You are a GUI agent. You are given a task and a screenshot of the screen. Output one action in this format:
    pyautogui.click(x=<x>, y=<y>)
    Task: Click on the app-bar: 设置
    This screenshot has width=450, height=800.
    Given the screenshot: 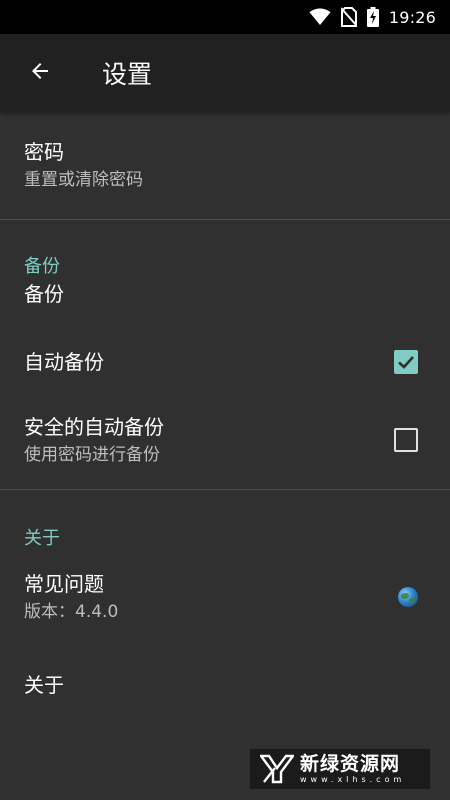 What is the action you would take?
    pyautogui.click(x=225, y=73)
    